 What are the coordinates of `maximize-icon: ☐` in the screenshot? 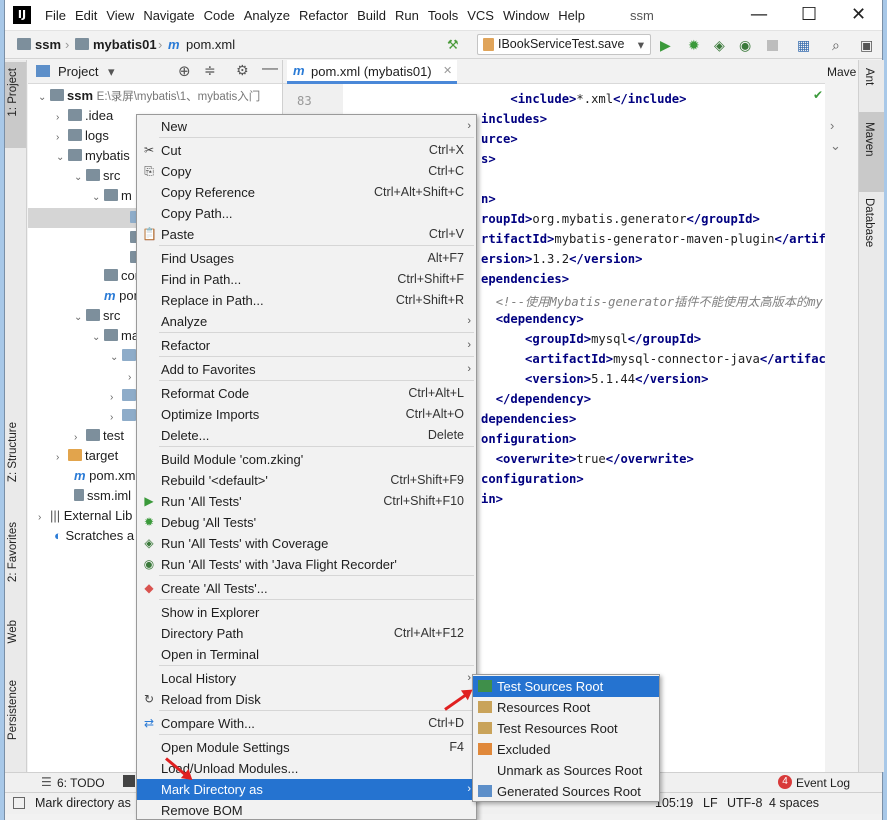 It's located at (809, 14).